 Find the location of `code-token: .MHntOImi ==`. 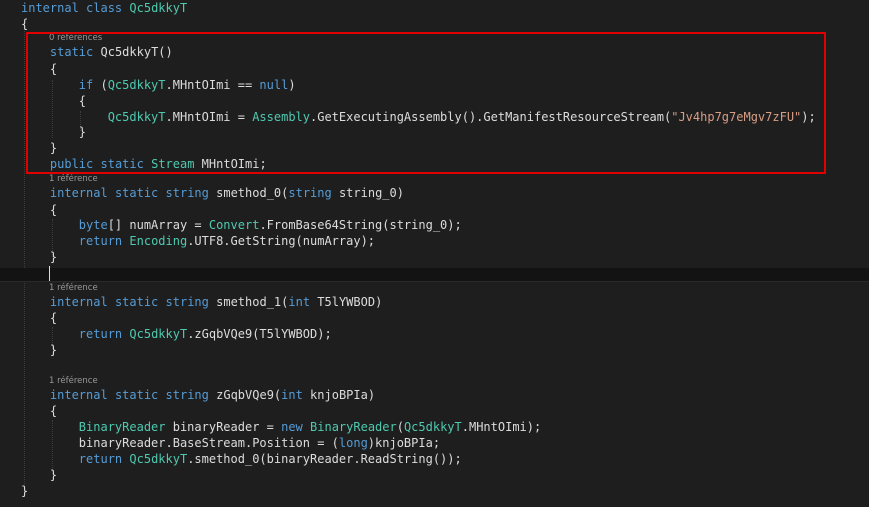

code-token: .MHntOImi == is located at coordinates (212, 85).